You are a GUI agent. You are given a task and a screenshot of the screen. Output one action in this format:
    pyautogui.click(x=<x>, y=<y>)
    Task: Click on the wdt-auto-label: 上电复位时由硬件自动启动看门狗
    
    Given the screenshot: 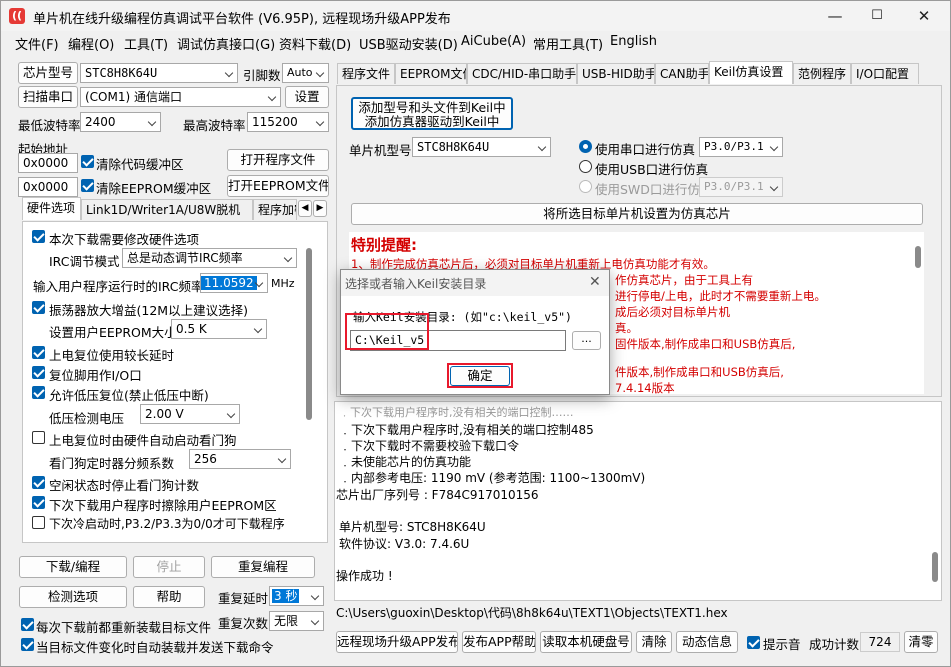 What is the action you would take?
    pyautogui.click(x=143, y=440)
    